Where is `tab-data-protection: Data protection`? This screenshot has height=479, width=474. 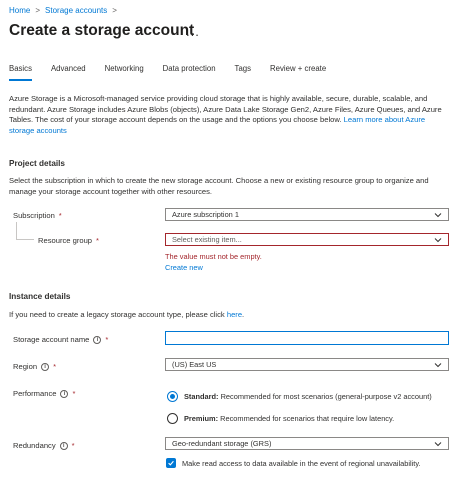
tab-data-protection: Data protection is located at coordinates (189, 72).